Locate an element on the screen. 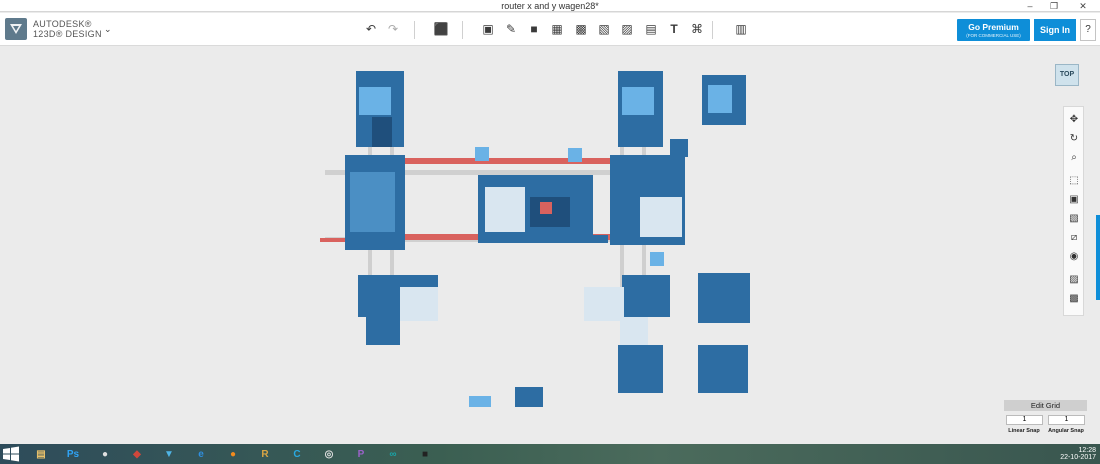  window-controls: – ❐ ✕ is located at coordinates (1059, 6).